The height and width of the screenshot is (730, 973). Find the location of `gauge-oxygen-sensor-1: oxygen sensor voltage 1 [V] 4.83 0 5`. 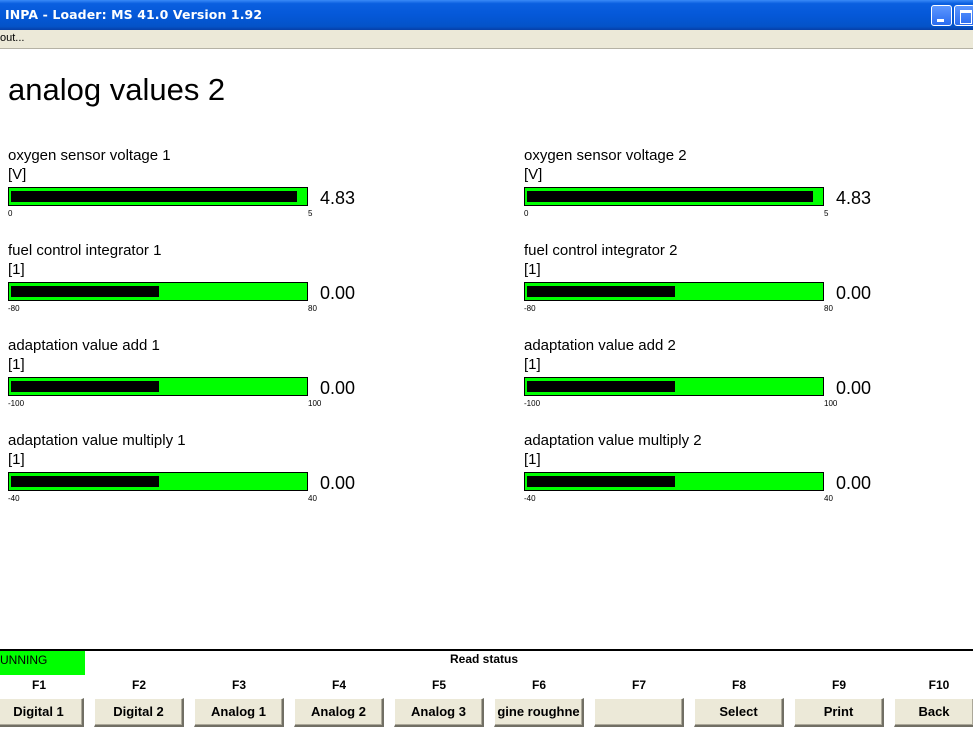

gauge-oxygen-sensor-1: oxygen sensor voltage 1 [V] 4.83 0 5 is located at coordinates (198, 187).